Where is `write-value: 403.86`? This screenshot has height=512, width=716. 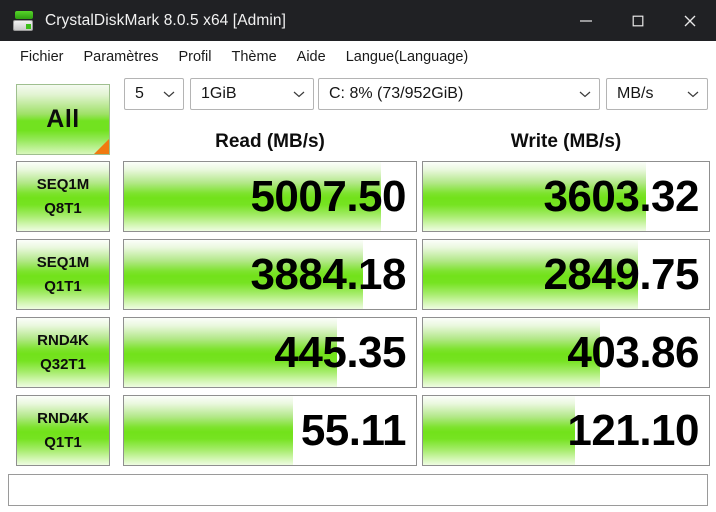 write-value: 403.86 is located at coordinates (633, 352).